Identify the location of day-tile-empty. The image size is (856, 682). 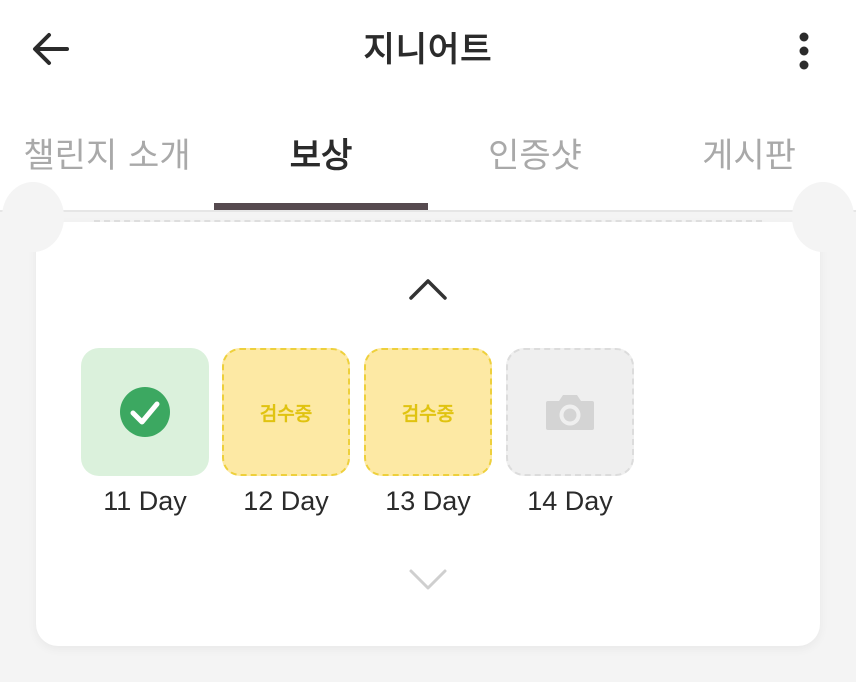
(570, 412).